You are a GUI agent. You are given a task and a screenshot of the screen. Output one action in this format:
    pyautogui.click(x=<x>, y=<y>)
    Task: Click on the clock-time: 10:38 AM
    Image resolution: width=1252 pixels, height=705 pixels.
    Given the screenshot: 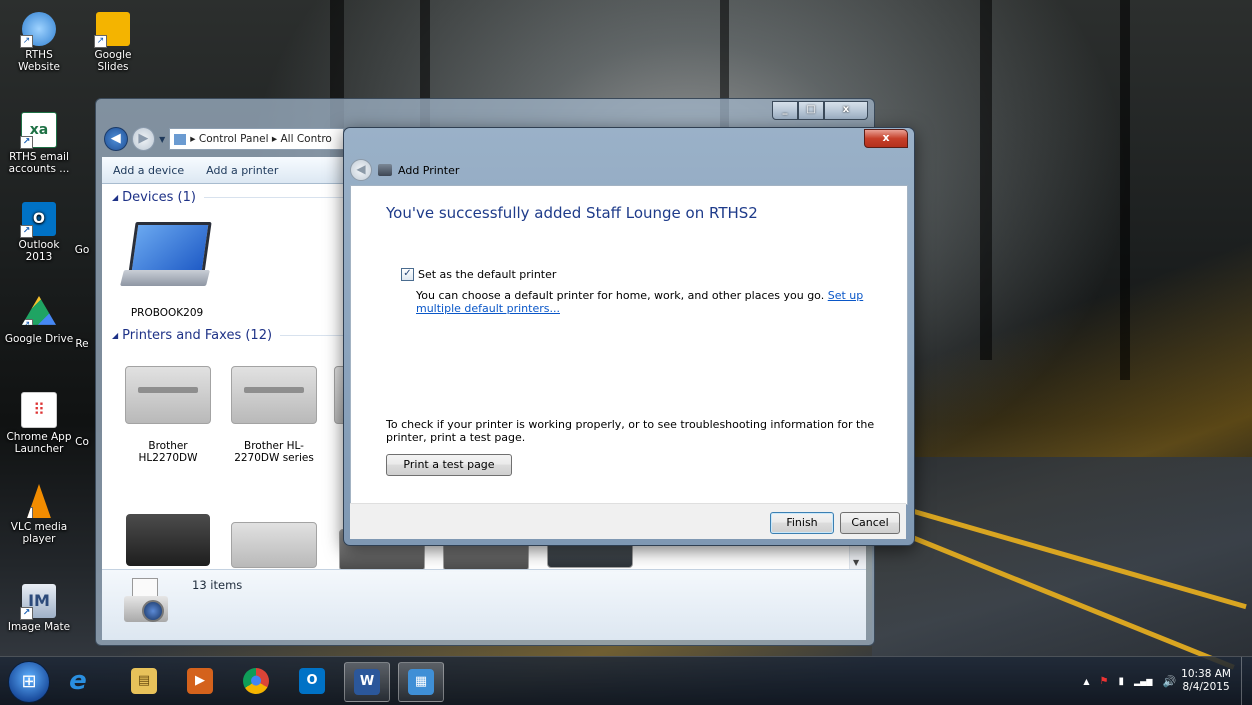 What is the action you would take?
    pyautogui.click(x=1206, y=674)
    